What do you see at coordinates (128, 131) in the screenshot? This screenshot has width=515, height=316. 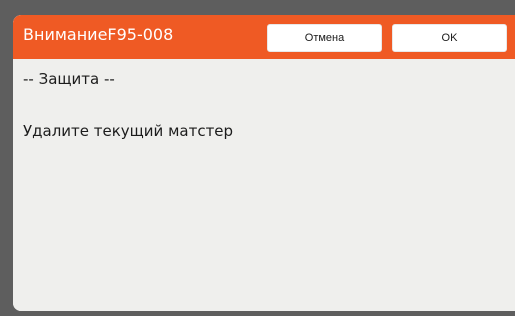 I see `message-line-instruction: Удалите текущий матстер` at bounding box center [128, 131].